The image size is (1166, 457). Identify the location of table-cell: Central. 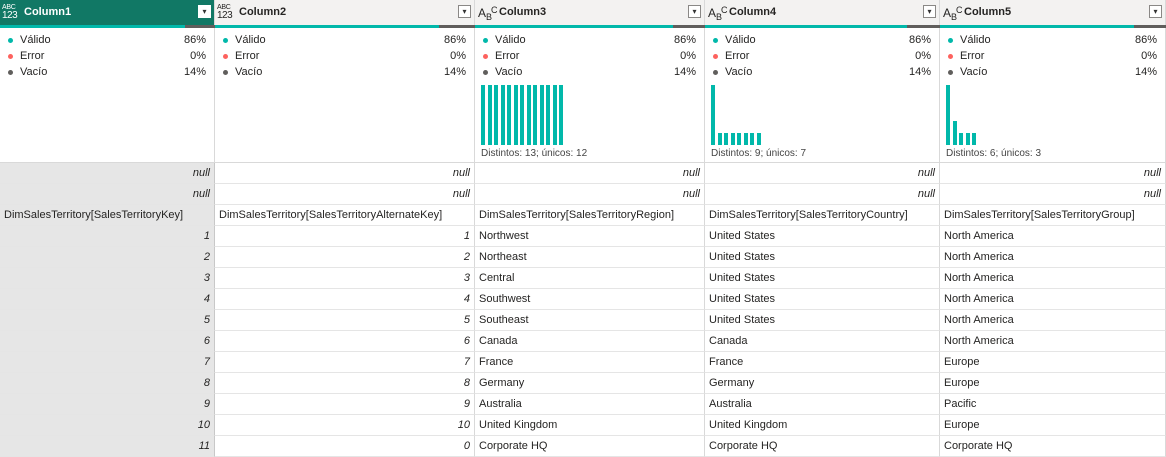
(590, 278).